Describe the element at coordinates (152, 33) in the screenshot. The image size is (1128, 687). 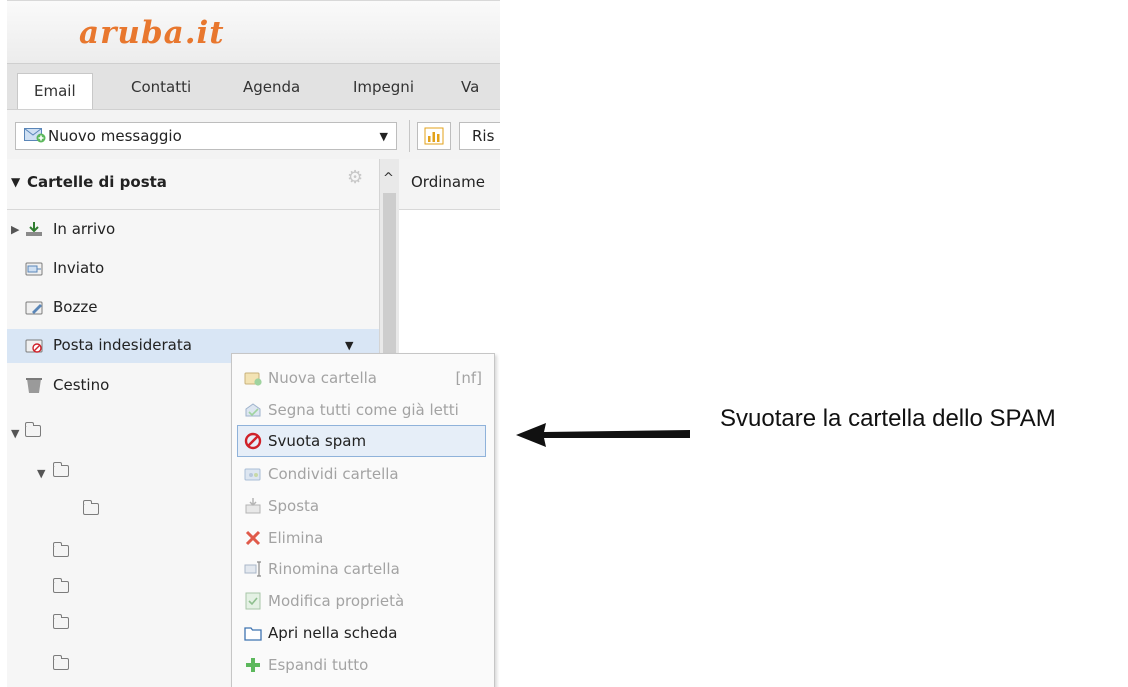
I see `aruba-logo: aruba.it` at that location.